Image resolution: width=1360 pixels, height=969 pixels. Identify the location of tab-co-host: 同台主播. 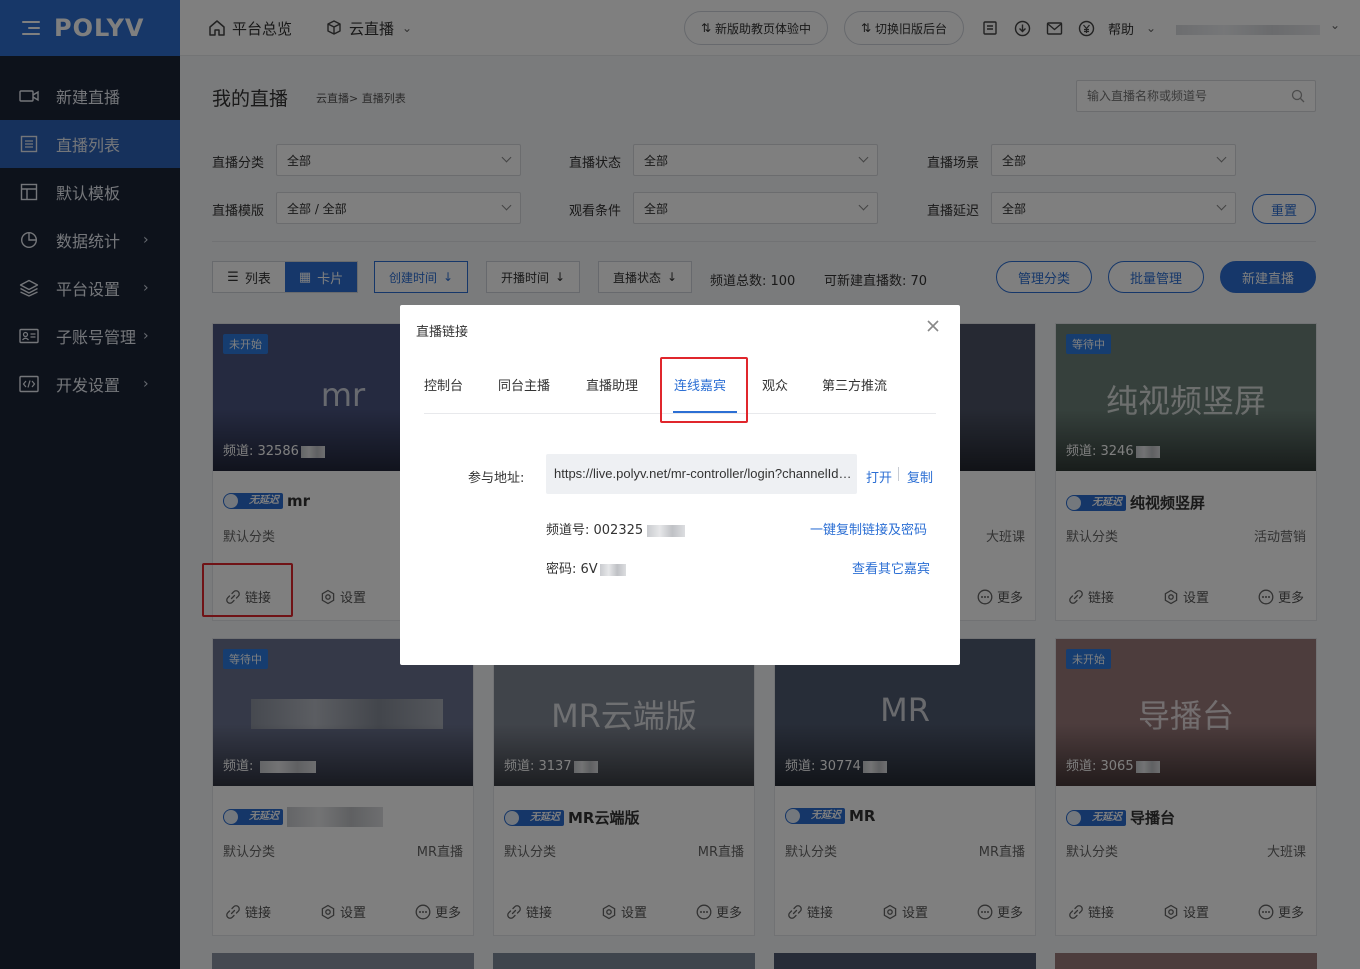
(524, 384).